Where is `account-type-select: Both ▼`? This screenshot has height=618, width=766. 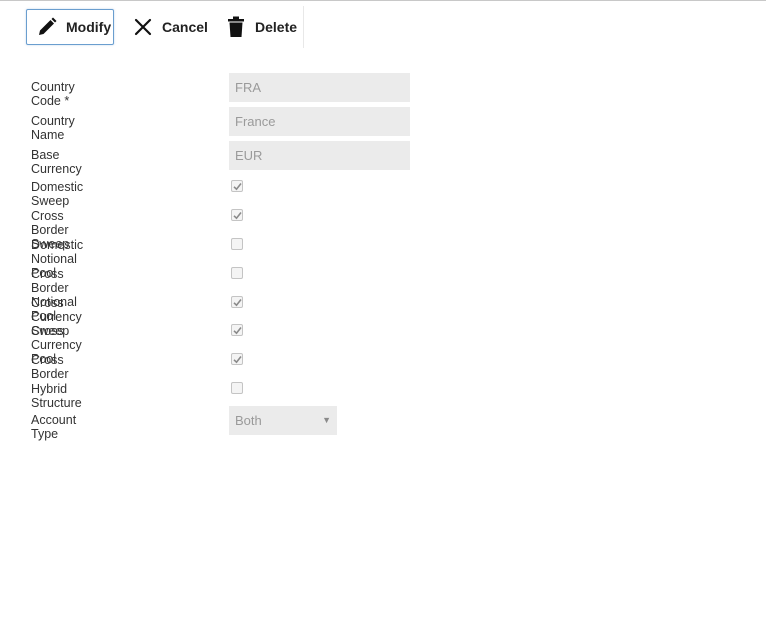 account-type-select: Both ▼ is located at coordinates (283, 420).